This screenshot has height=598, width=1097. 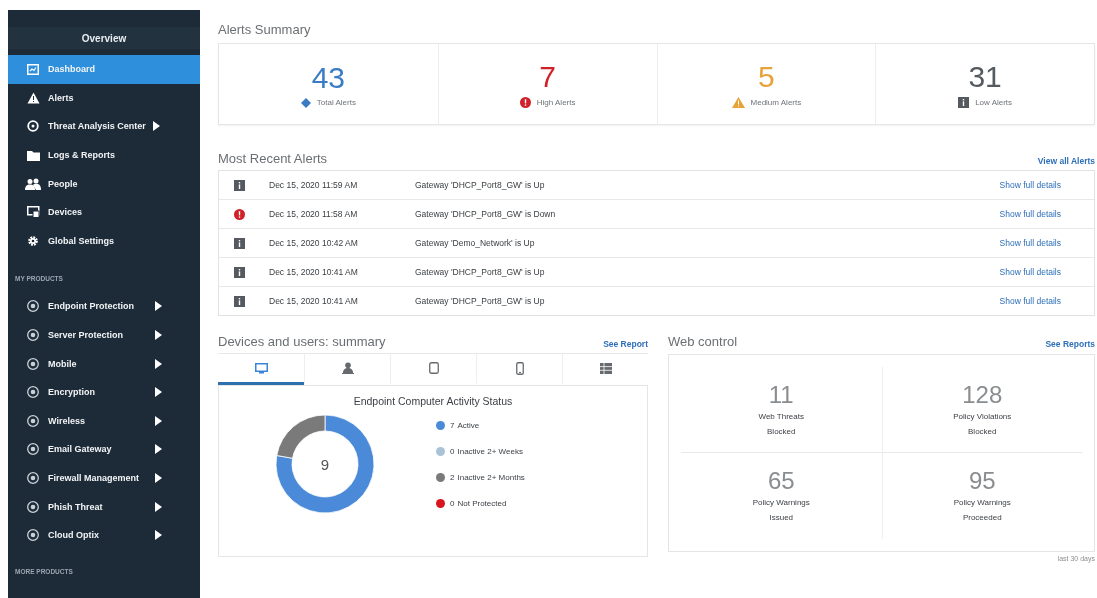 What do you see at coordinates (104, 335) in the screenshot?
I see `sidebar-item: Server Protection` at bounding box center [104, 335].